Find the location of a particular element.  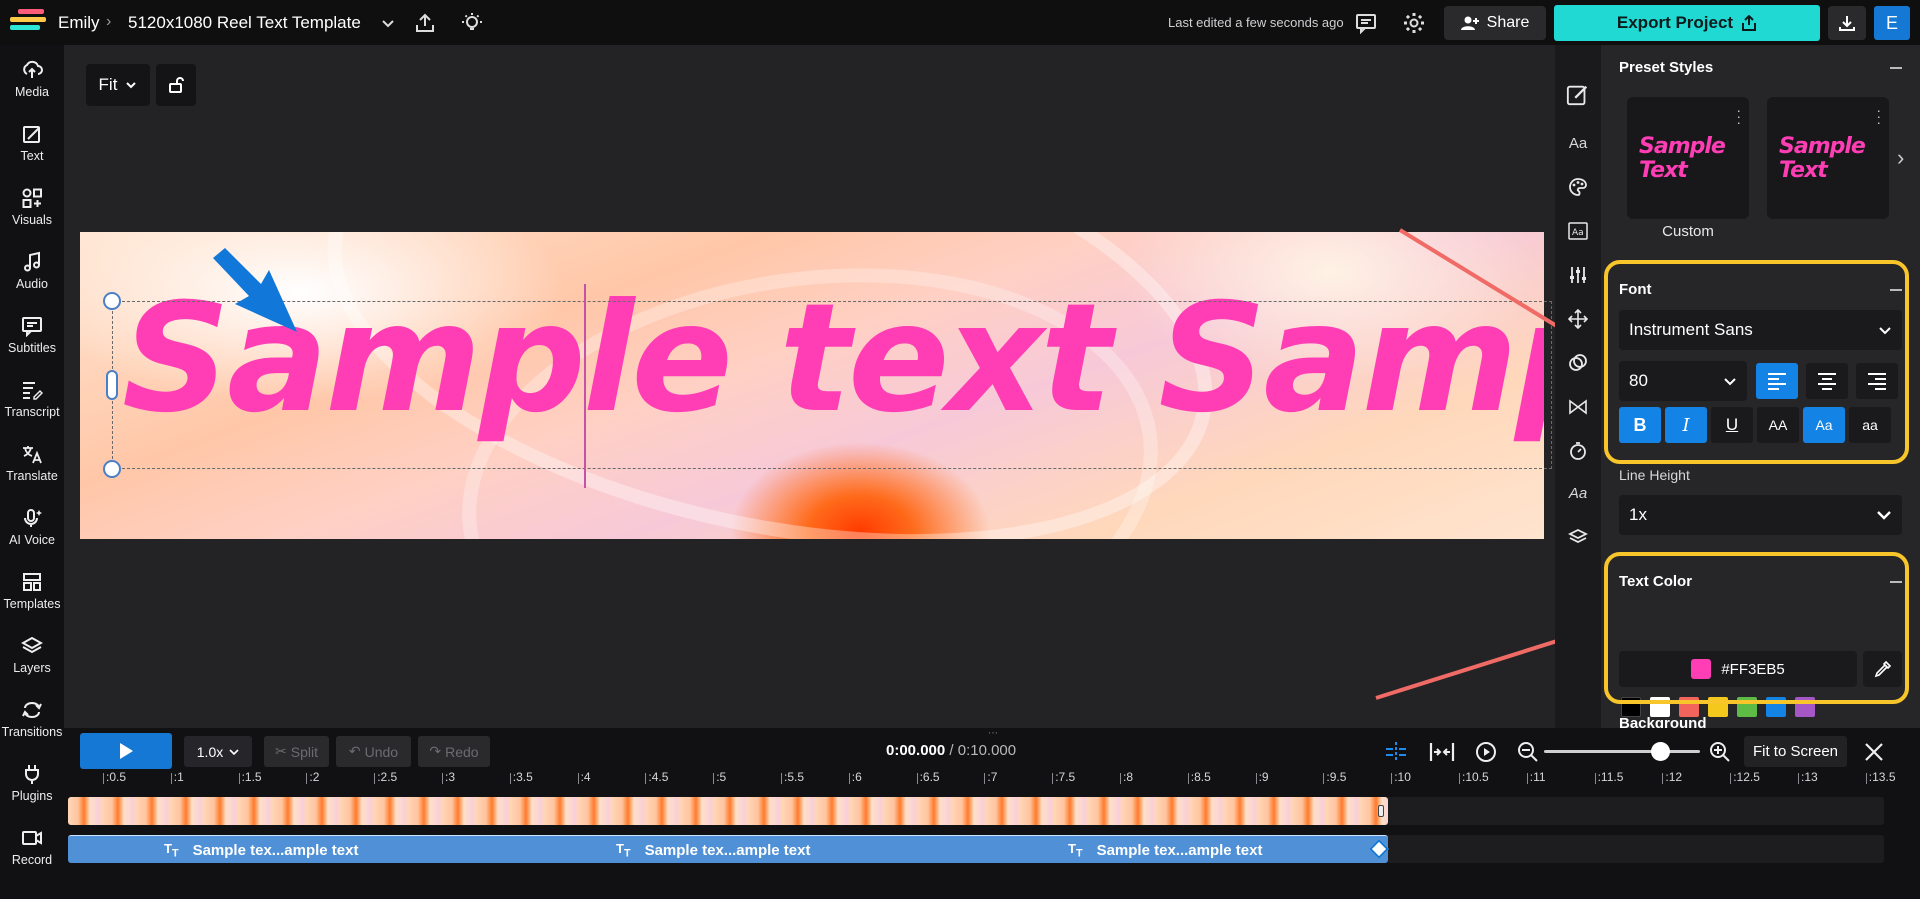

undo-button: ↶ Undo is located at coordinates (373, 751).